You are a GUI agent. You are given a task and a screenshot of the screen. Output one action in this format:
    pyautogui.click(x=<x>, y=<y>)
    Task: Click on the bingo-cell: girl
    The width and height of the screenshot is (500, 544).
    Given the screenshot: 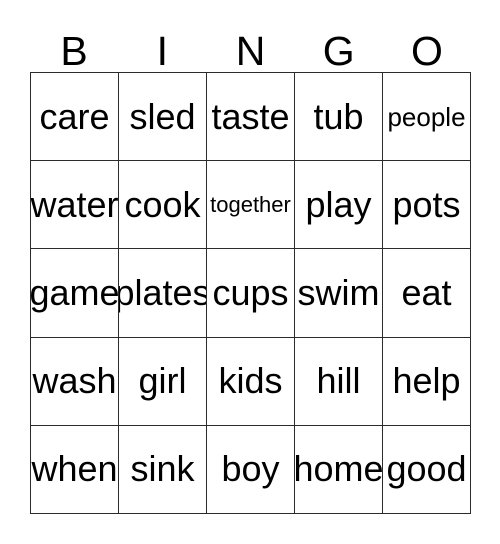 What is the action you would take?
    pyautogui.click(x=163, y=381)
    